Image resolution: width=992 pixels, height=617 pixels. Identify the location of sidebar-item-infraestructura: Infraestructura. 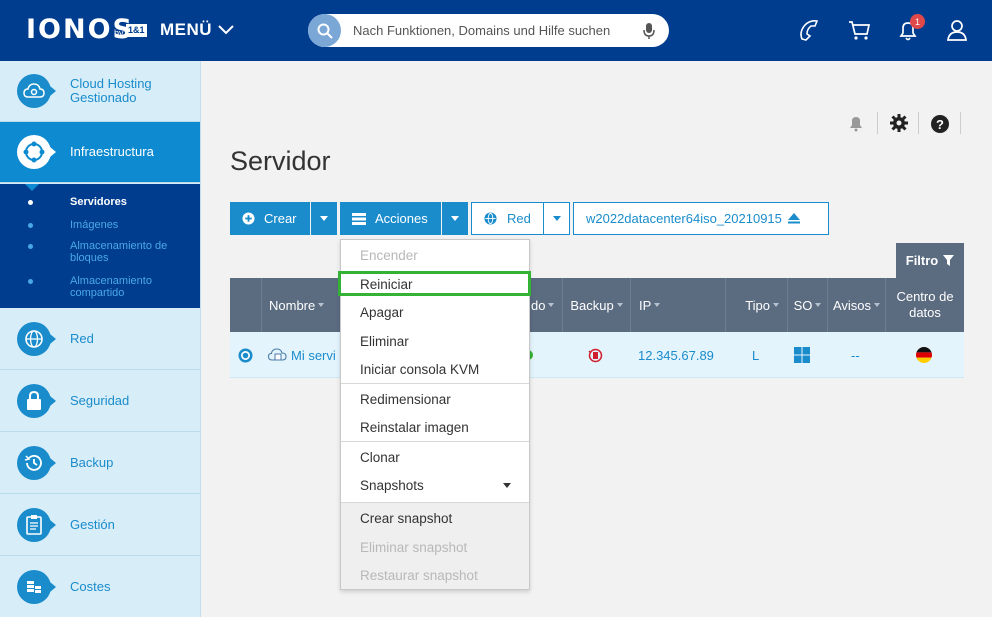
(100, 152).